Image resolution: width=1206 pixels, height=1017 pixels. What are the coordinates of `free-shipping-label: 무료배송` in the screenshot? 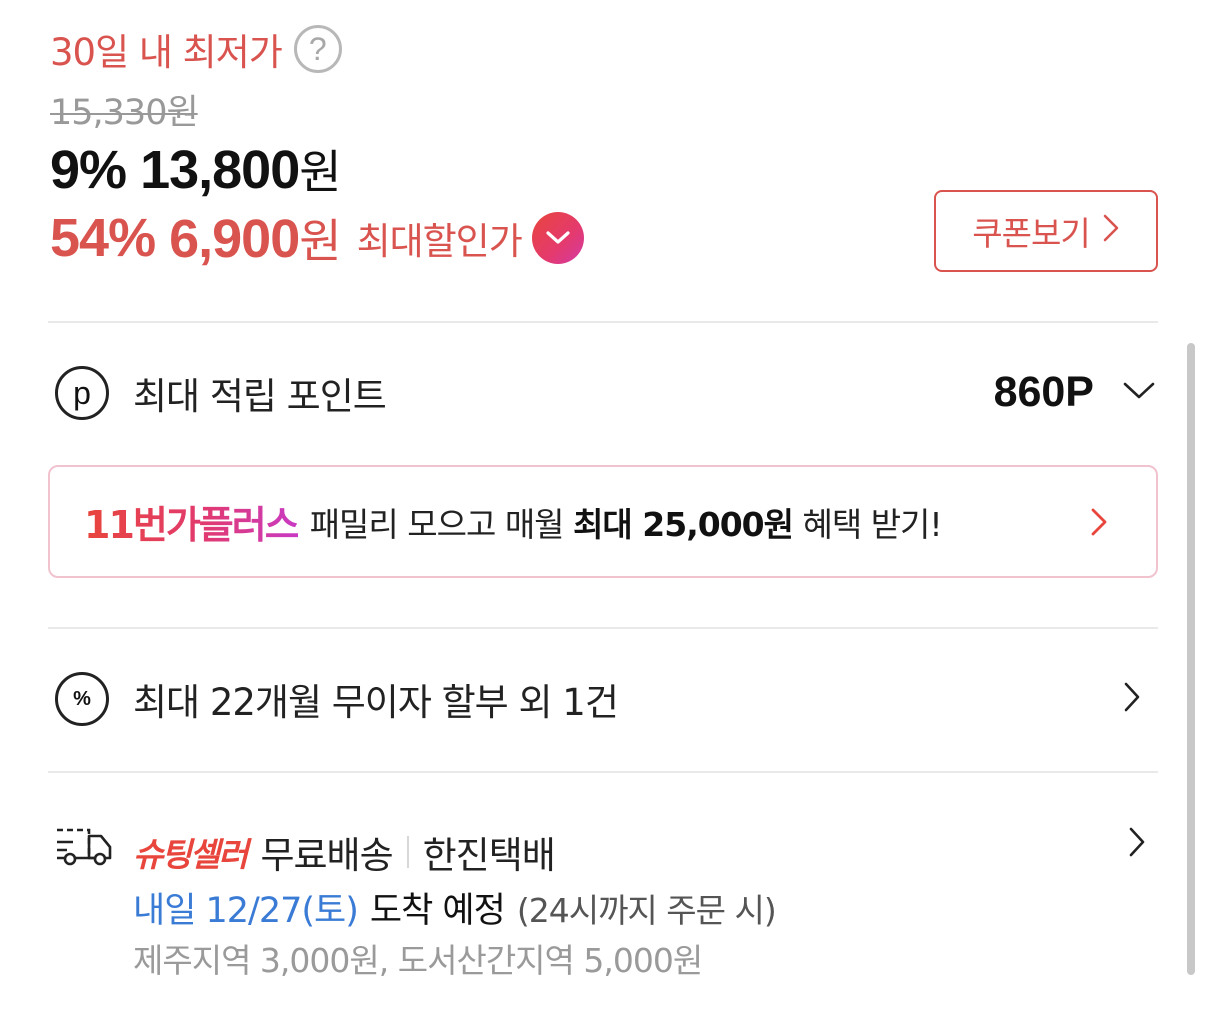 It's located at (326, 855).